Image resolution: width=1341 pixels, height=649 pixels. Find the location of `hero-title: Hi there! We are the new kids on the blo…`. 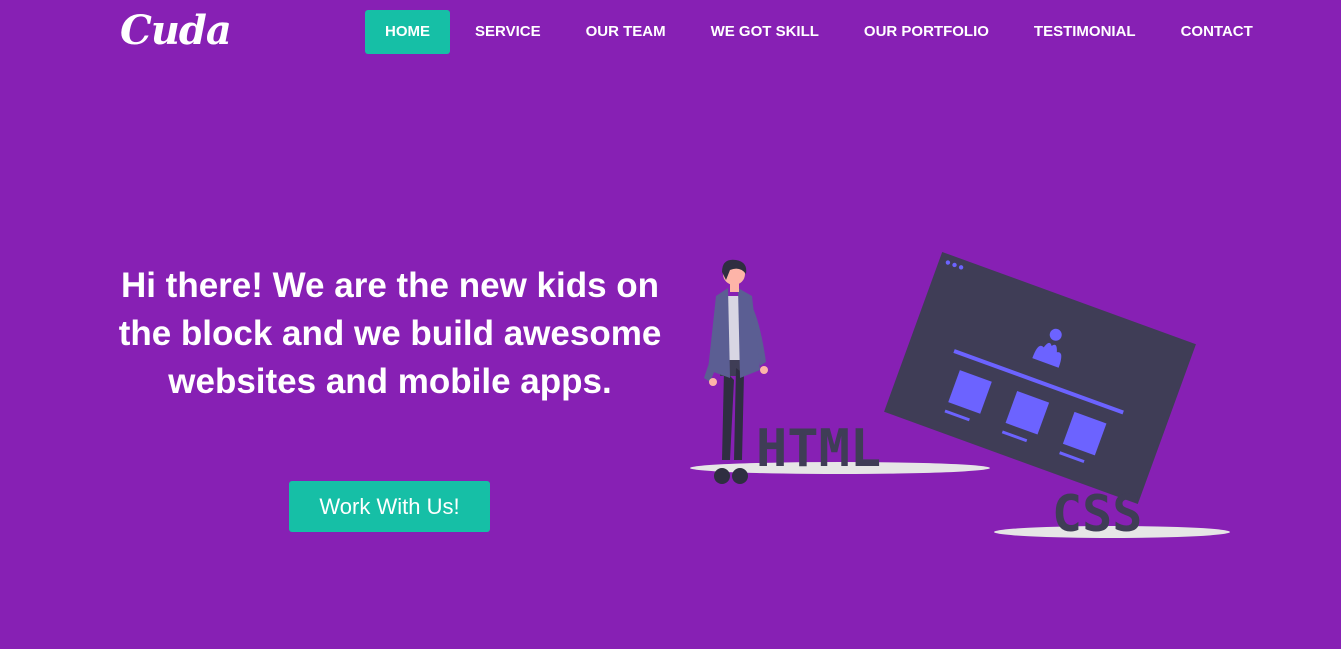

hero-title: Hi there! We are the new kids on the blo… is located at coordinates (390, 333).